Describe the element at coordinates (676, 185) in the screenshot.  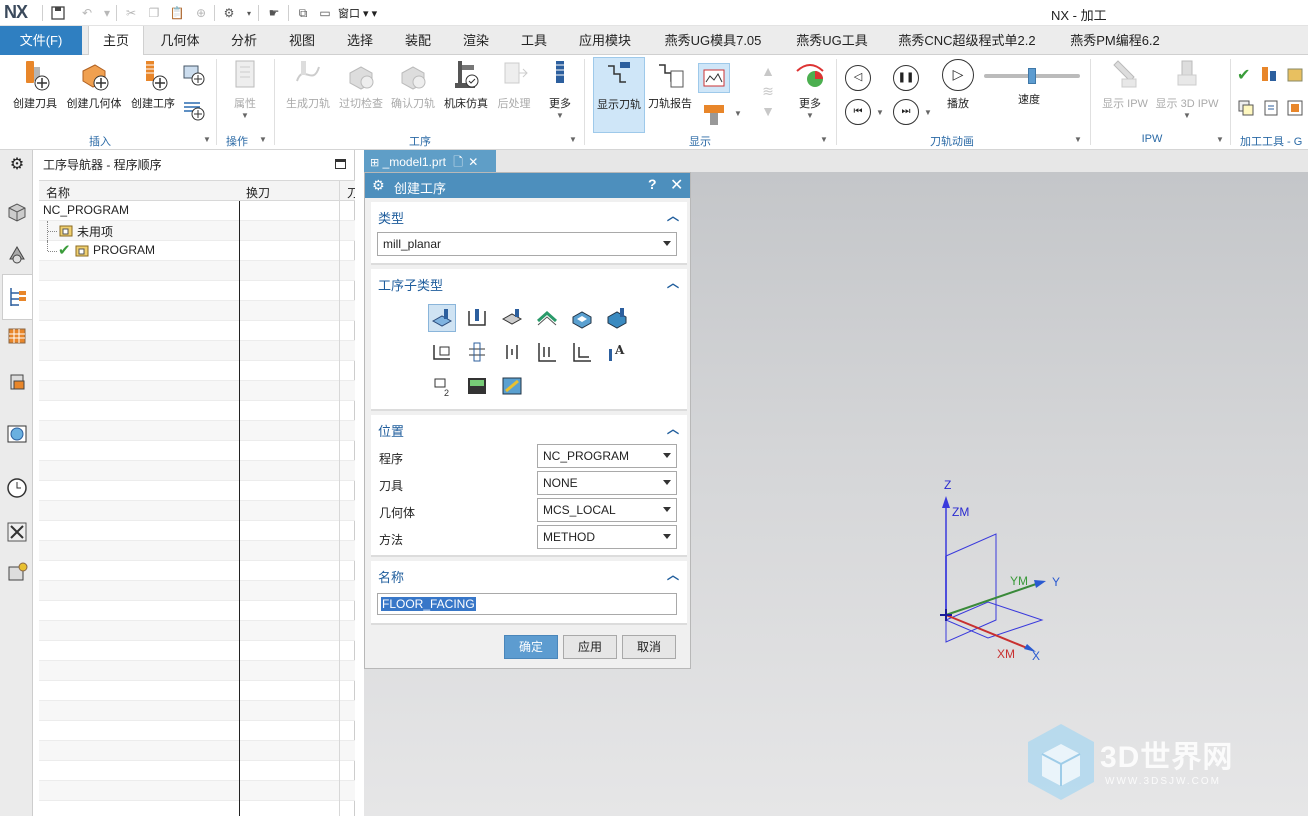
I see `close-icon: ✕` at that location.